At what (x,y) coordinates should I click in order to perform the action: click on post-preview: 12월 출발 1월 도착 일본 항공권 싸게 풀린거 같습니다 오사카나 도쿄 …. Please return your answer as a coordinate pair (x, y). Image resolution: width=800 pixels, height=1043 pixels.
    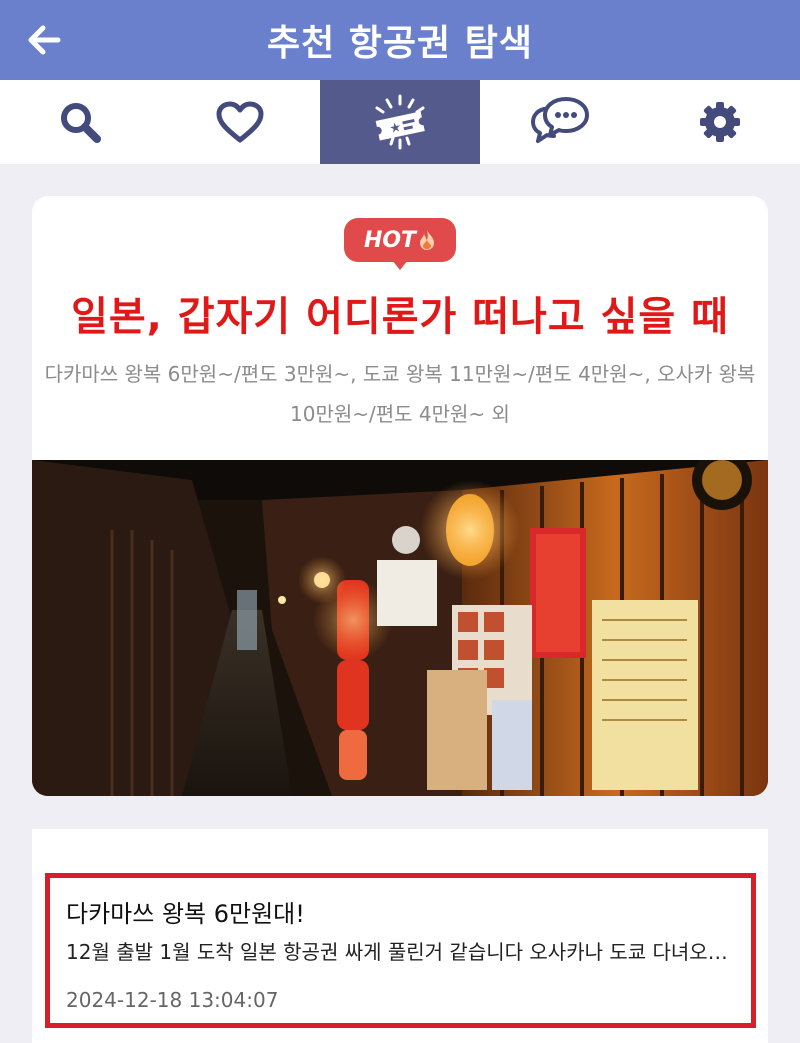
    Looking at the image, I should click on (403, 952).